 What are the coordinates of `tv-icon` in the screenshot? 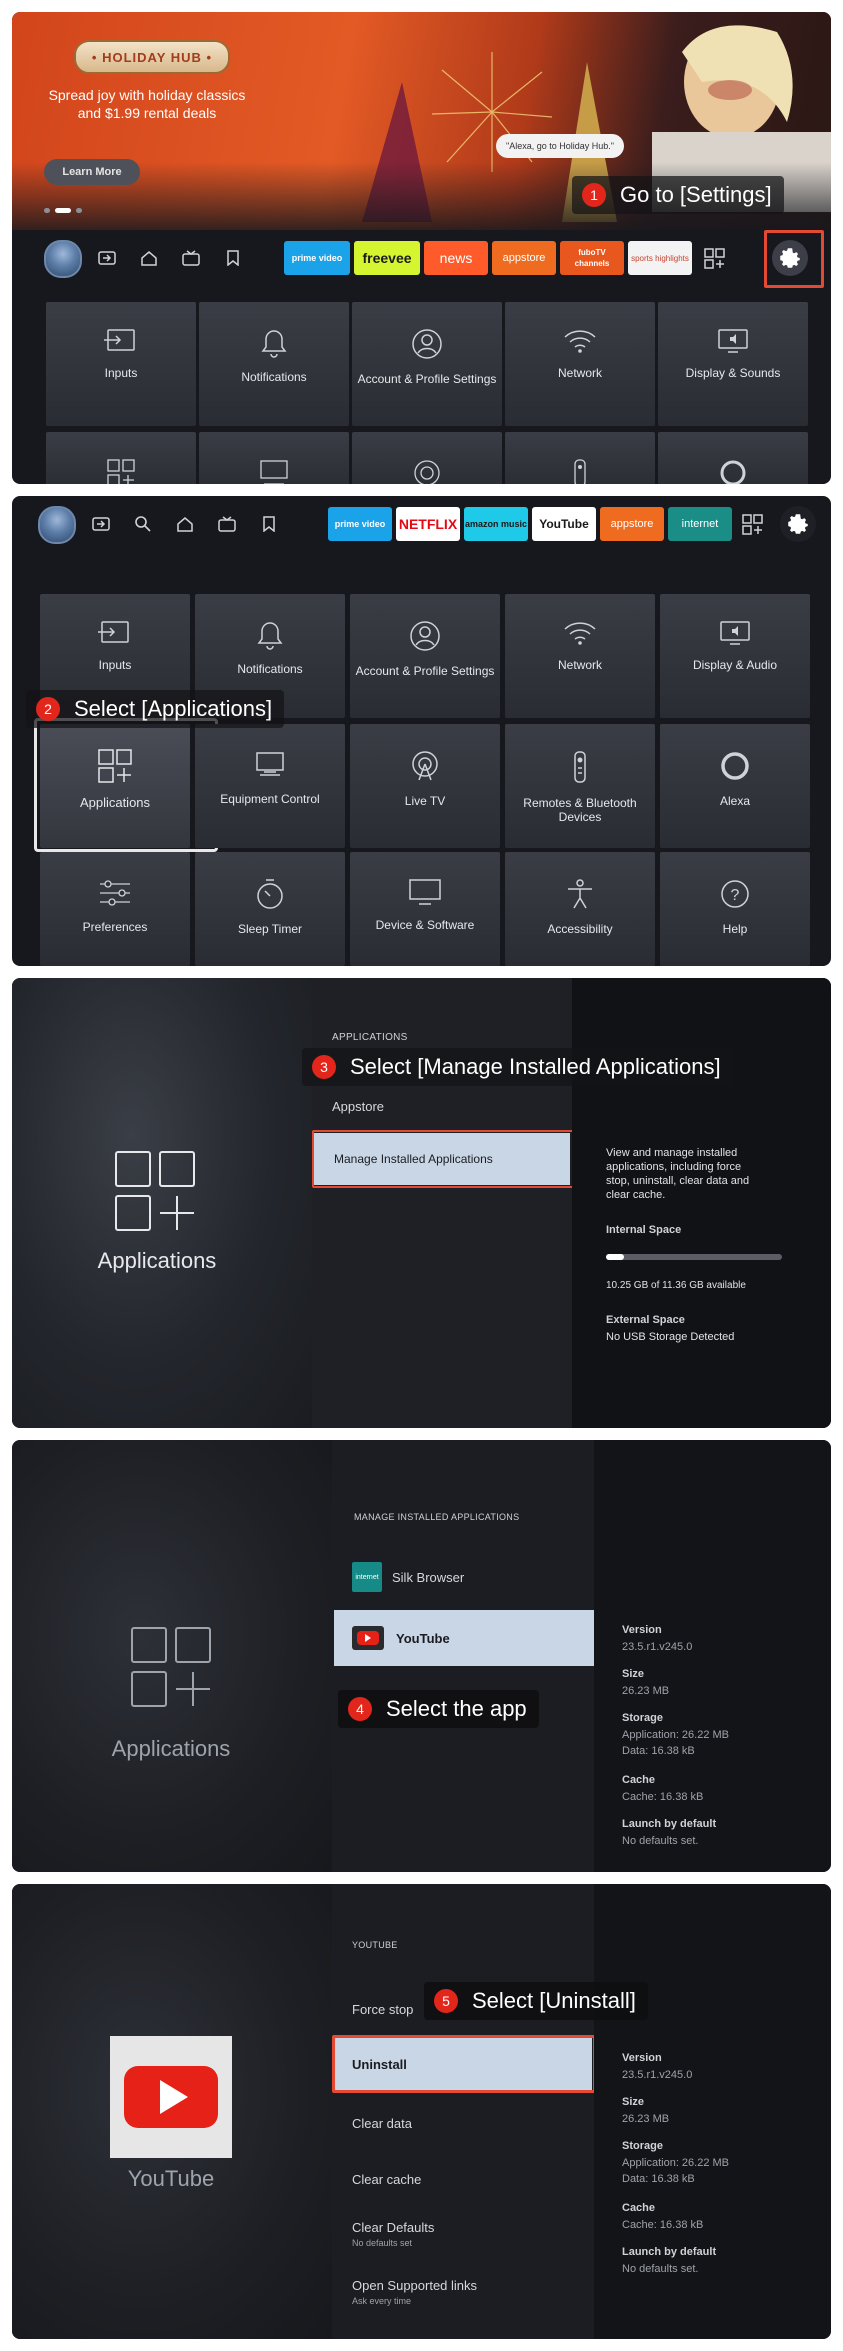 It's located at (425, 892).